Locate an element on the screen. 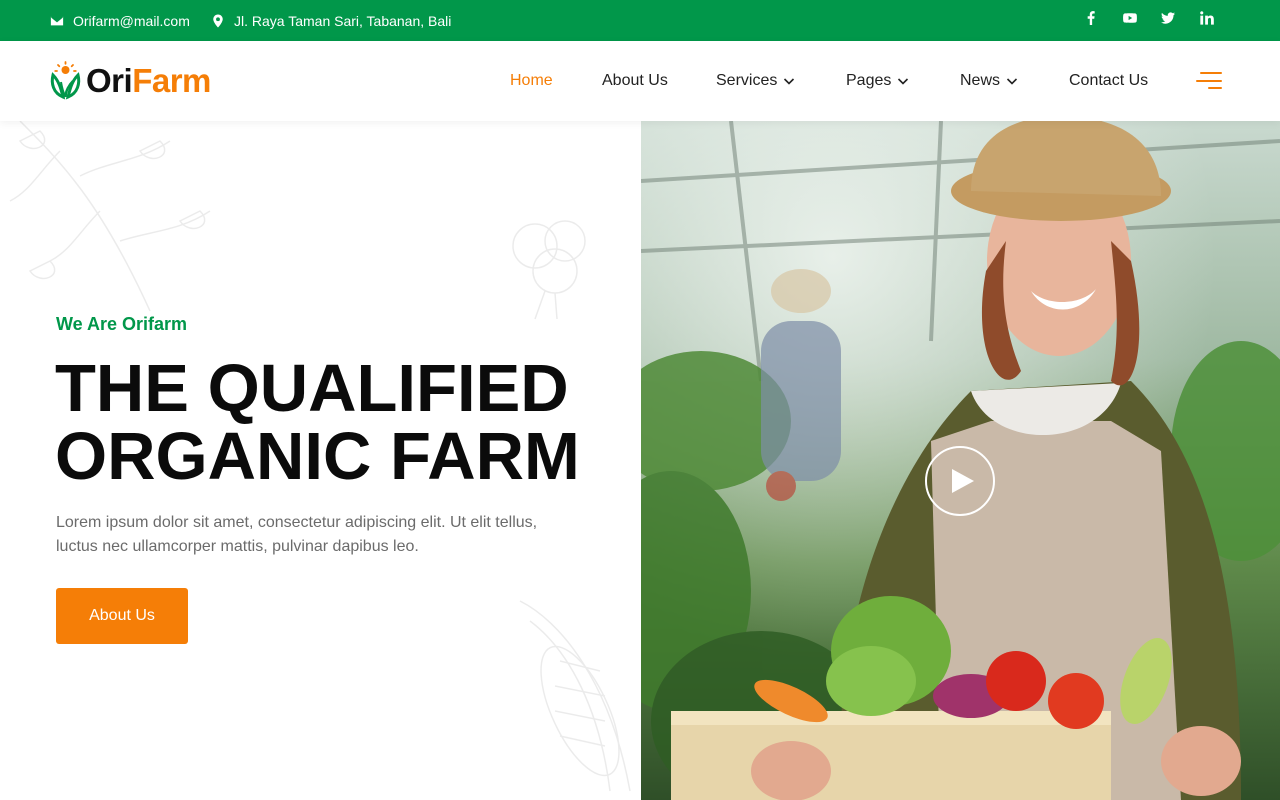  social-links is located at coordinates (1149, 18).